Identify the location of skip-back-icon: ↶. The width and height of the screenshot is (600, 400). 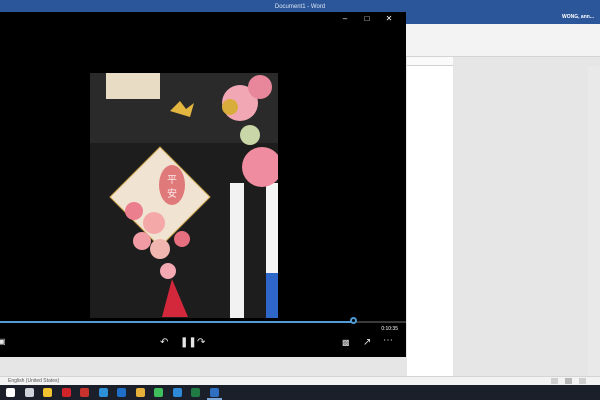
(164, 343).